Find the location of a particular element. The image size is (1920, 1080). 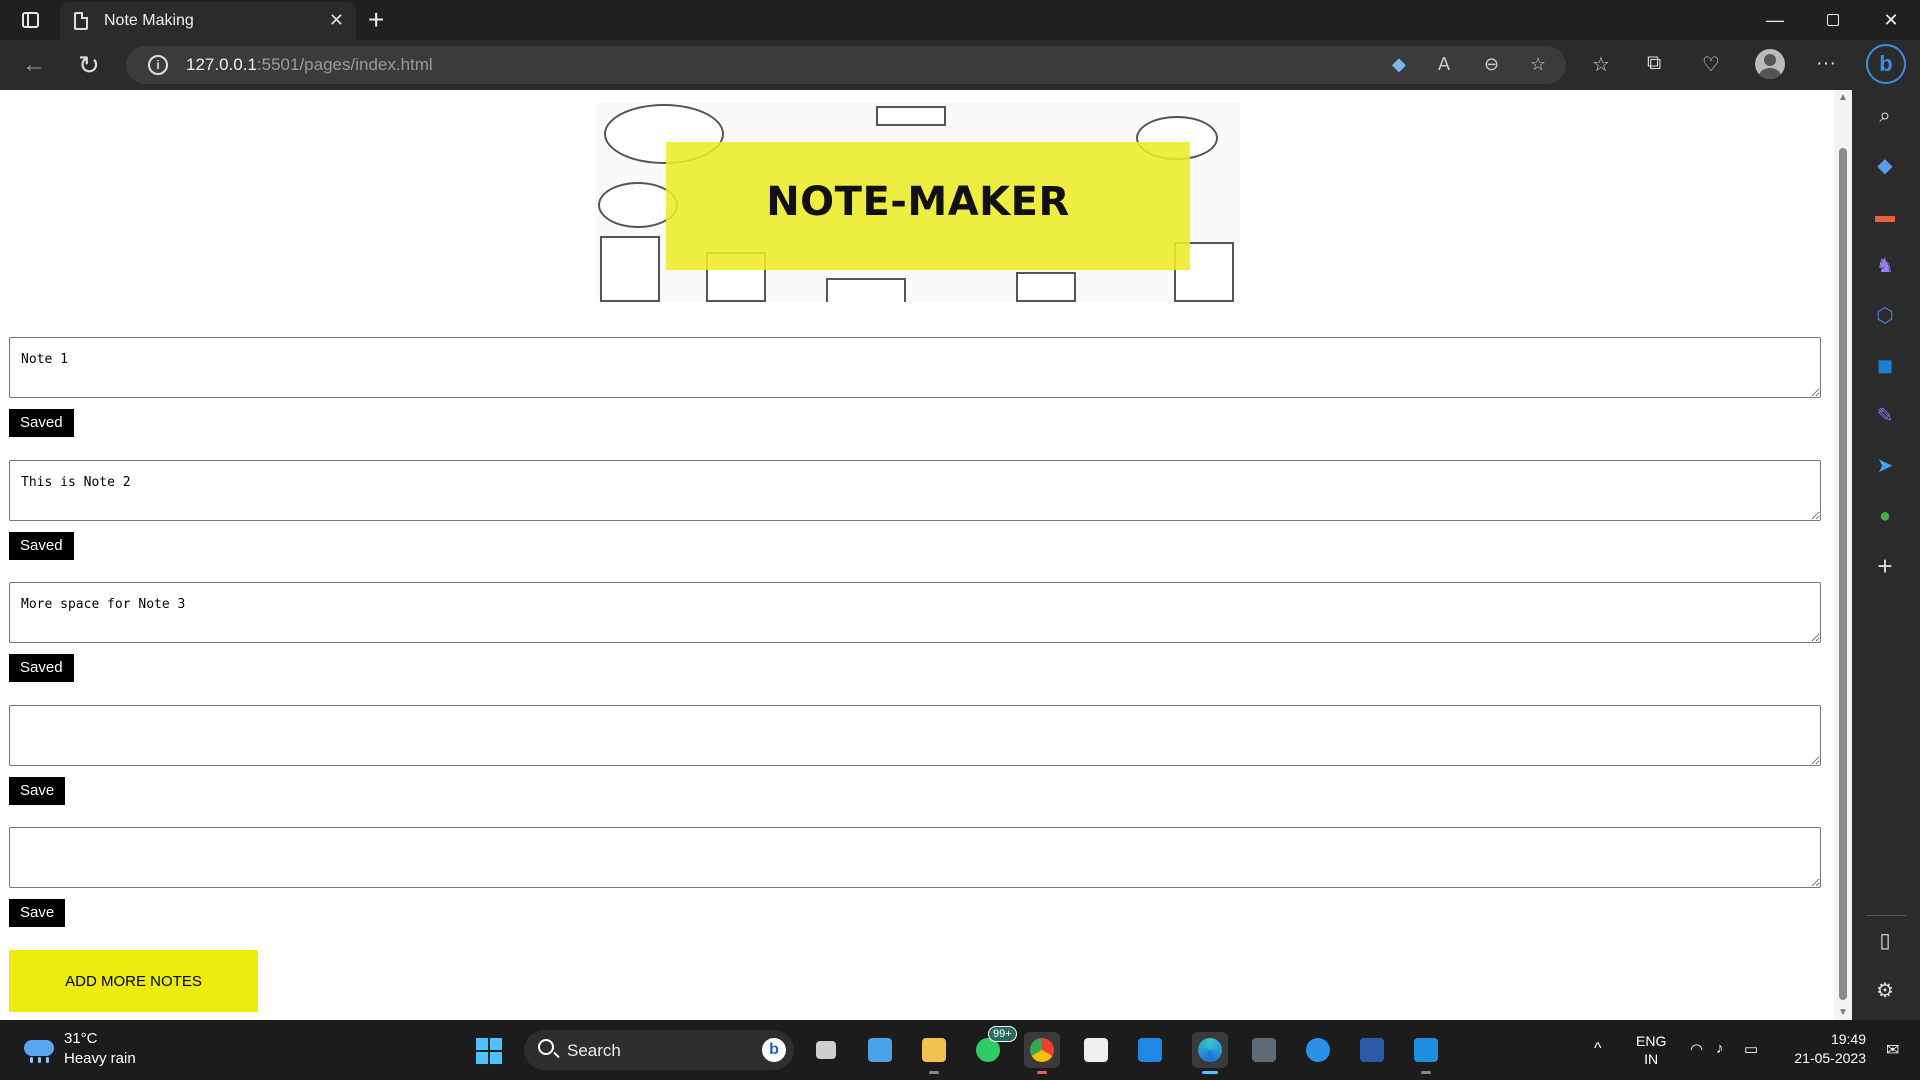

sidebar-hide-icon: ▯ is located at coordinates (1885, 941).